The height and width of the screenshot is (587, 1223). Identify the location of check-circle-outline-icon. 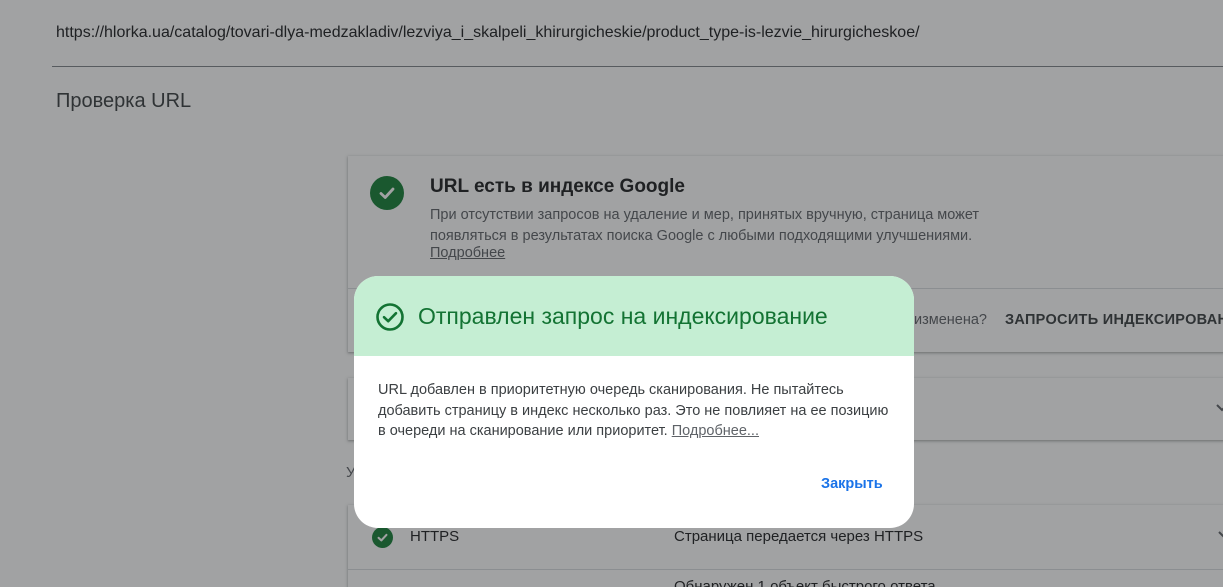
(390, 317).